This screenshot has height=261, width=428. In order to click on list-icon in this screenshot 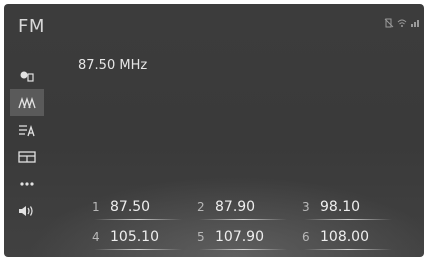, I will do `click(27, 130)`.